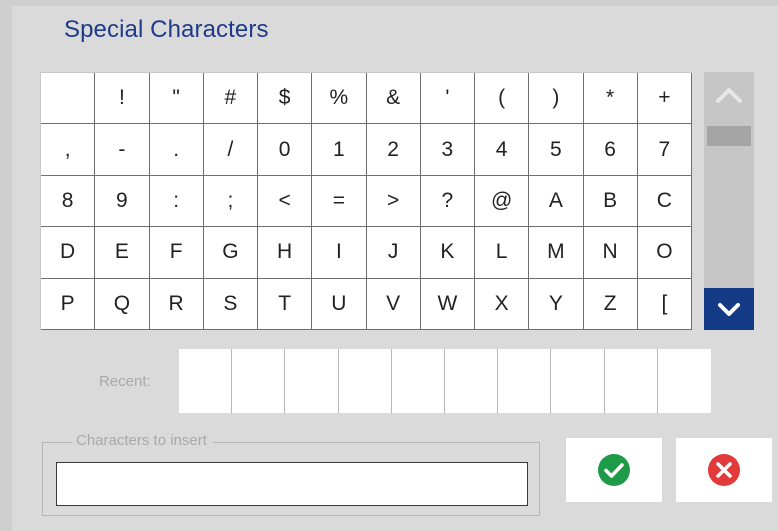 Image resolution: width=778 pixels, height=531 pixels. I want to click on character-cell: ), so click(556, 99).